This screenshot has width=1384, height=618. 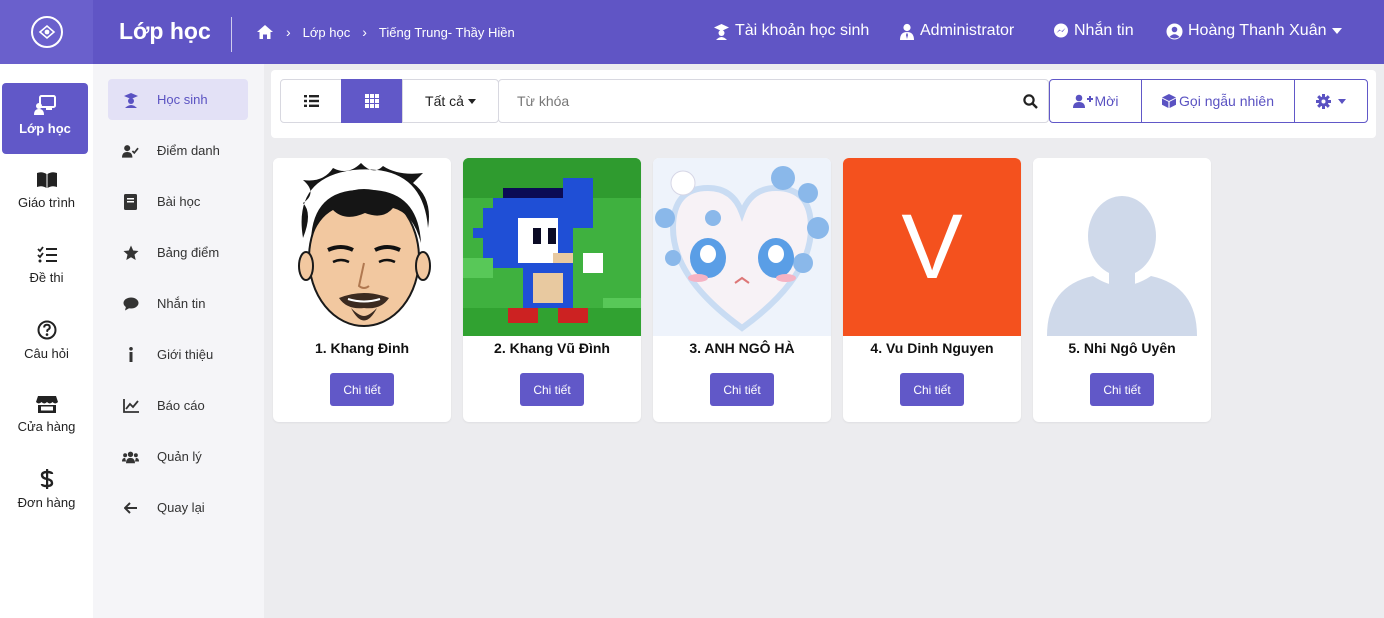 I want to click on menu-back-label: Quay lại, so click(x=181, y=507).